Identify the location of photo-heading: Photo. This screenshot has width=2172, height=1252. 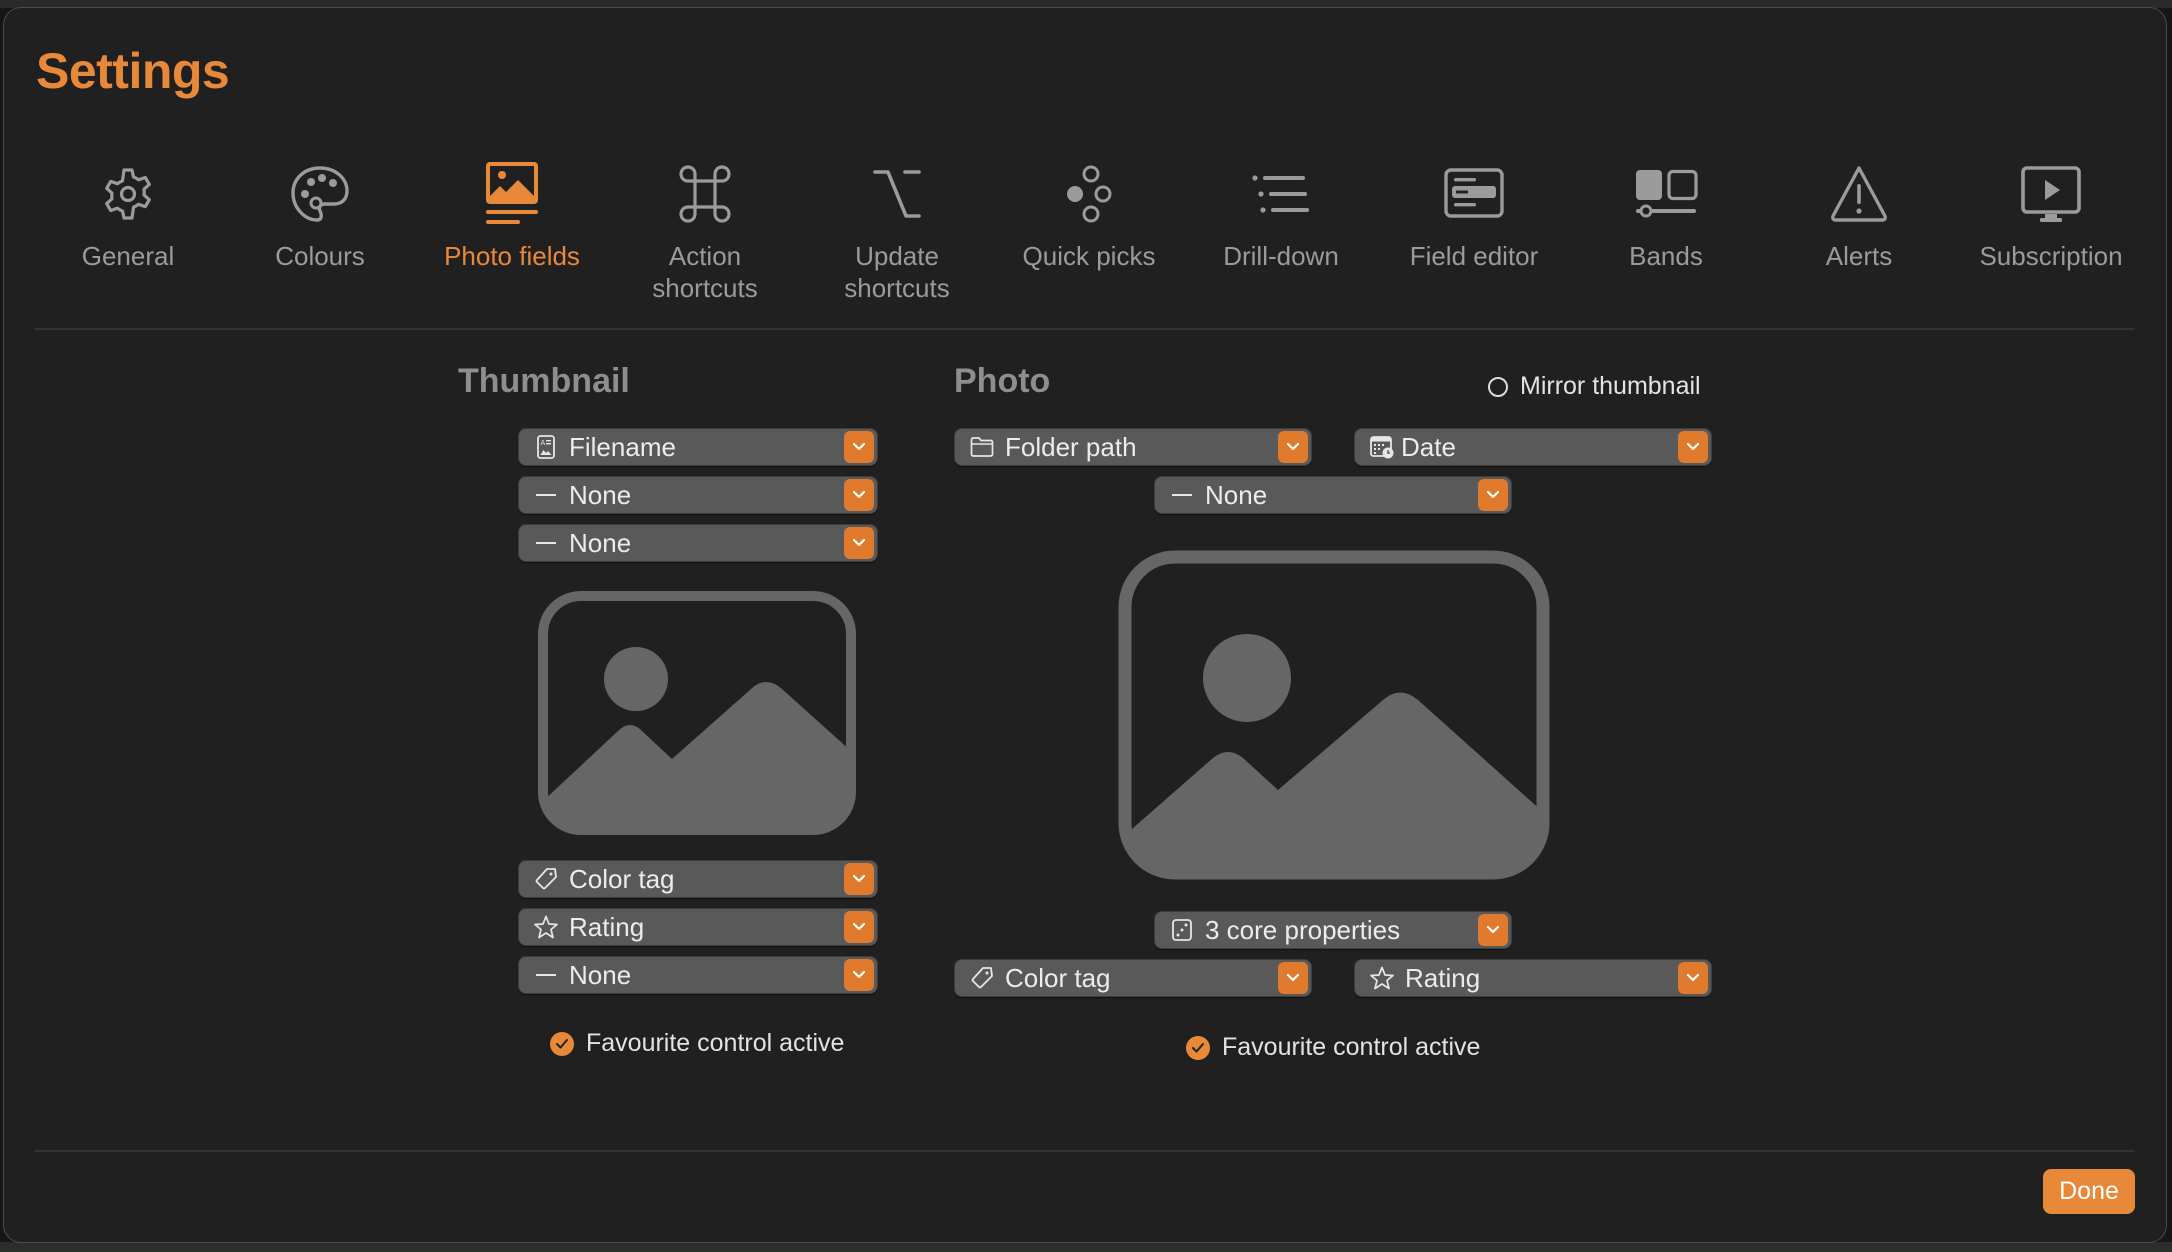
(1002, 381).